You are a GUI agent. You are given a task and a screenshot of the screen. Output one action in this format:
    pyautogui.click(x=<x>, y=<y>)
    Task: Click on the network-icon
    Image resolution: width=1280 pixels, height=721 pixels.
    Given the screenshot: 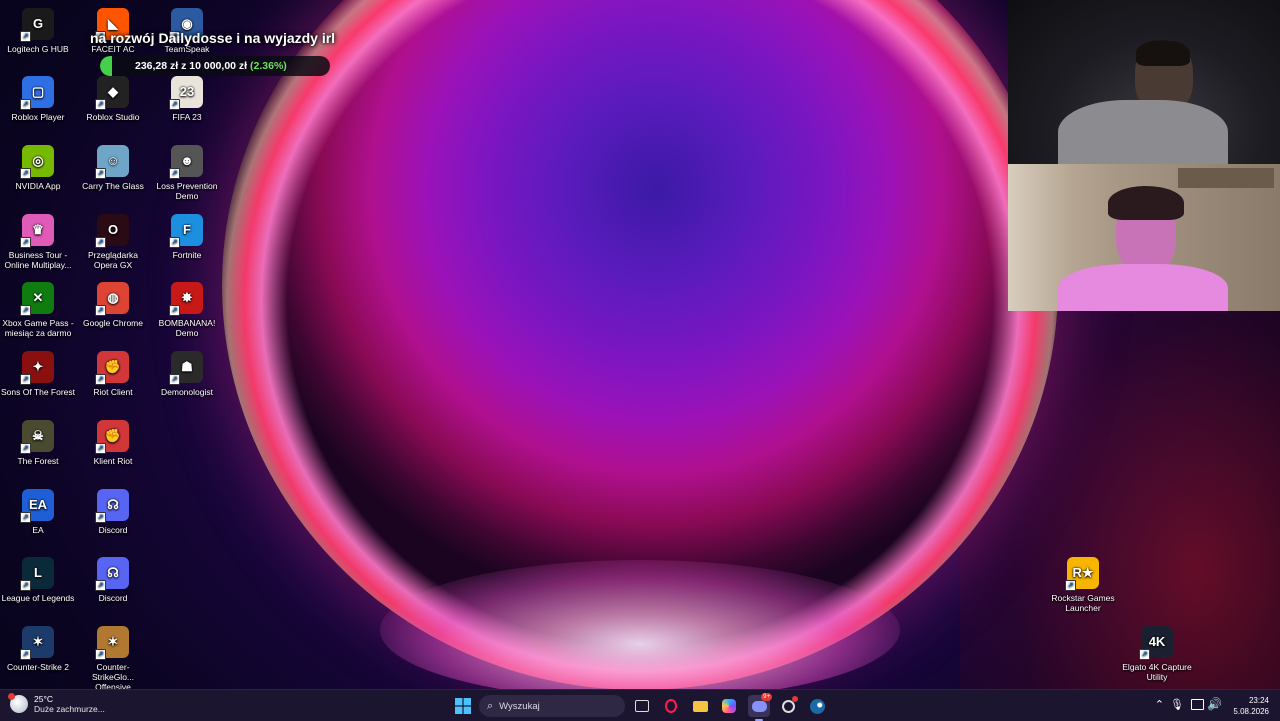 What is the action you would take?
    pyautogui.click(x=1197, y=704)
    